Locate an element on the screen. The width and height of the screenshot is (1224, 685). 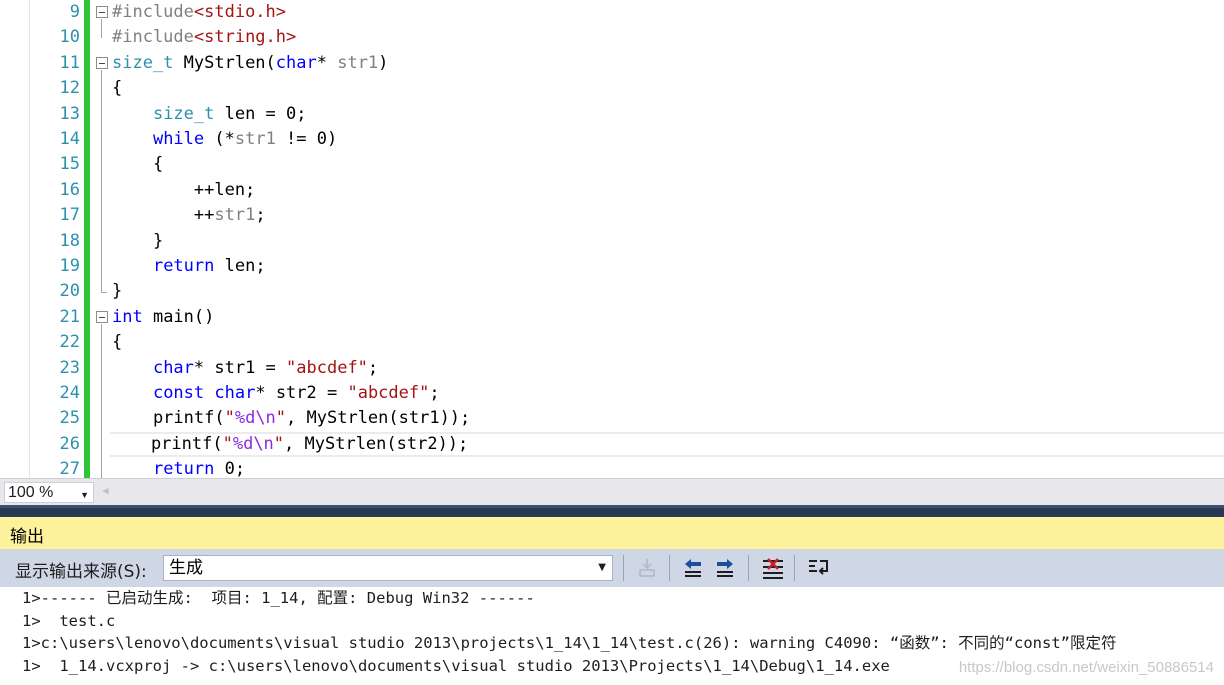
line-number: 25 is located at coordinates (69, 418).